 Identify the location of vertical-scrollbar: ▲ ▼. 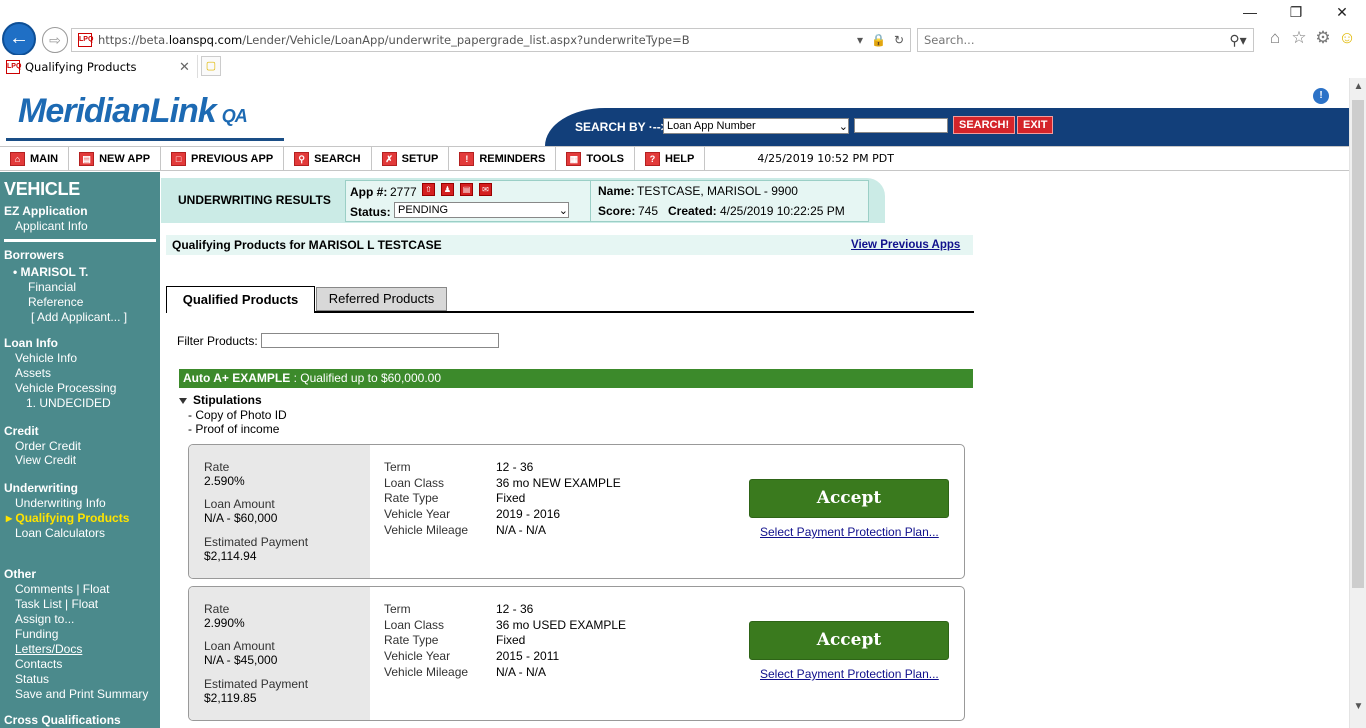
(1357, 403).